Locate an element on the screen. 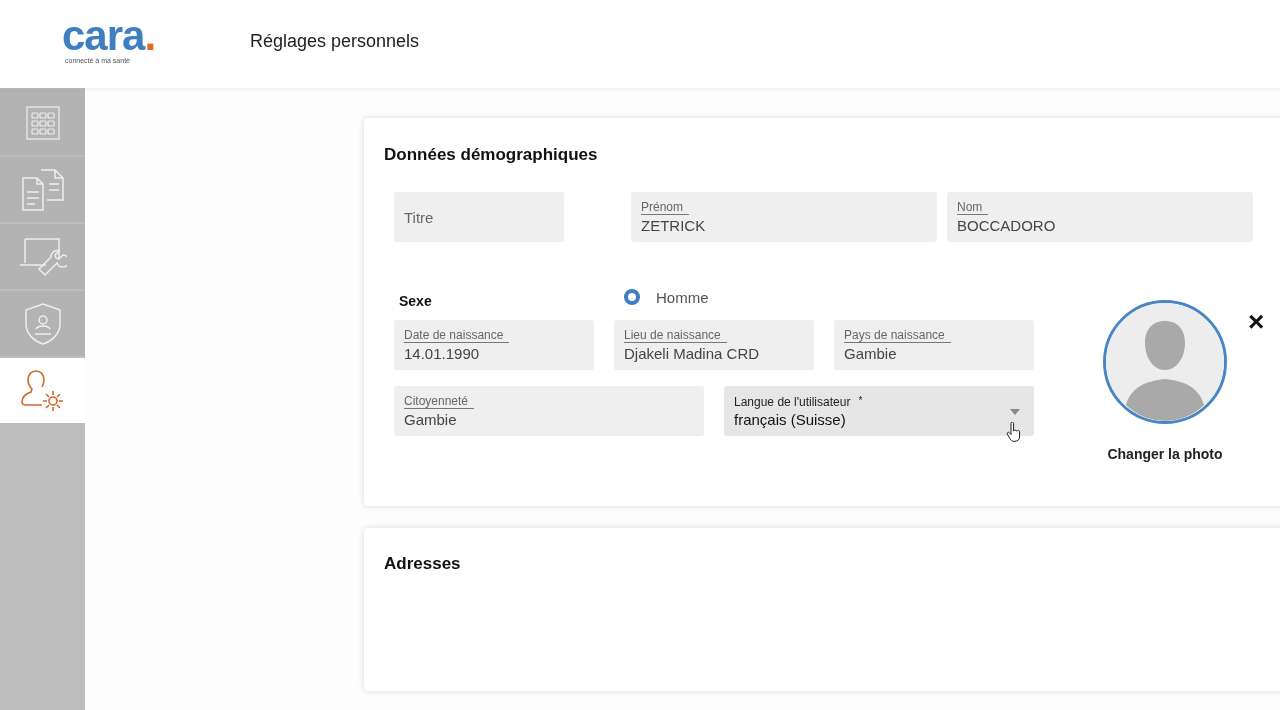 Image resolution: width=1280 pixels, height=710 pixels. radio-button is located at coordinates (632, 297).